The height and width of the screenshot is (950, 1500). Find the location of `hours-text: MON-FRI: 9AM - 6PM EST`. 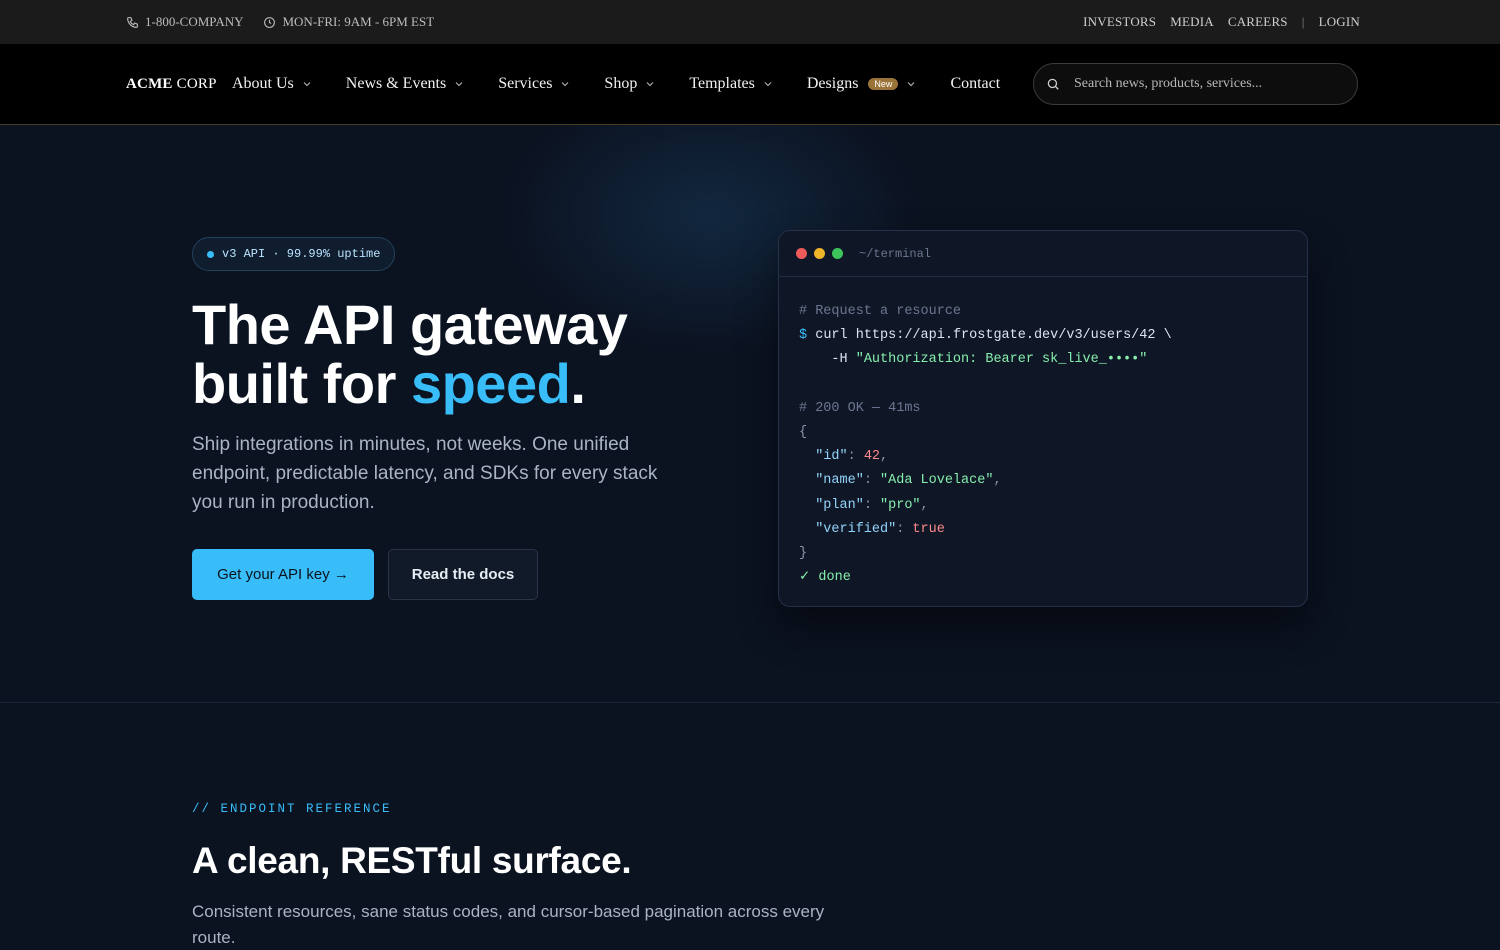

hours-text: MON-FRI: 9AM - 6PM EST is located at coordinates (358, 21).